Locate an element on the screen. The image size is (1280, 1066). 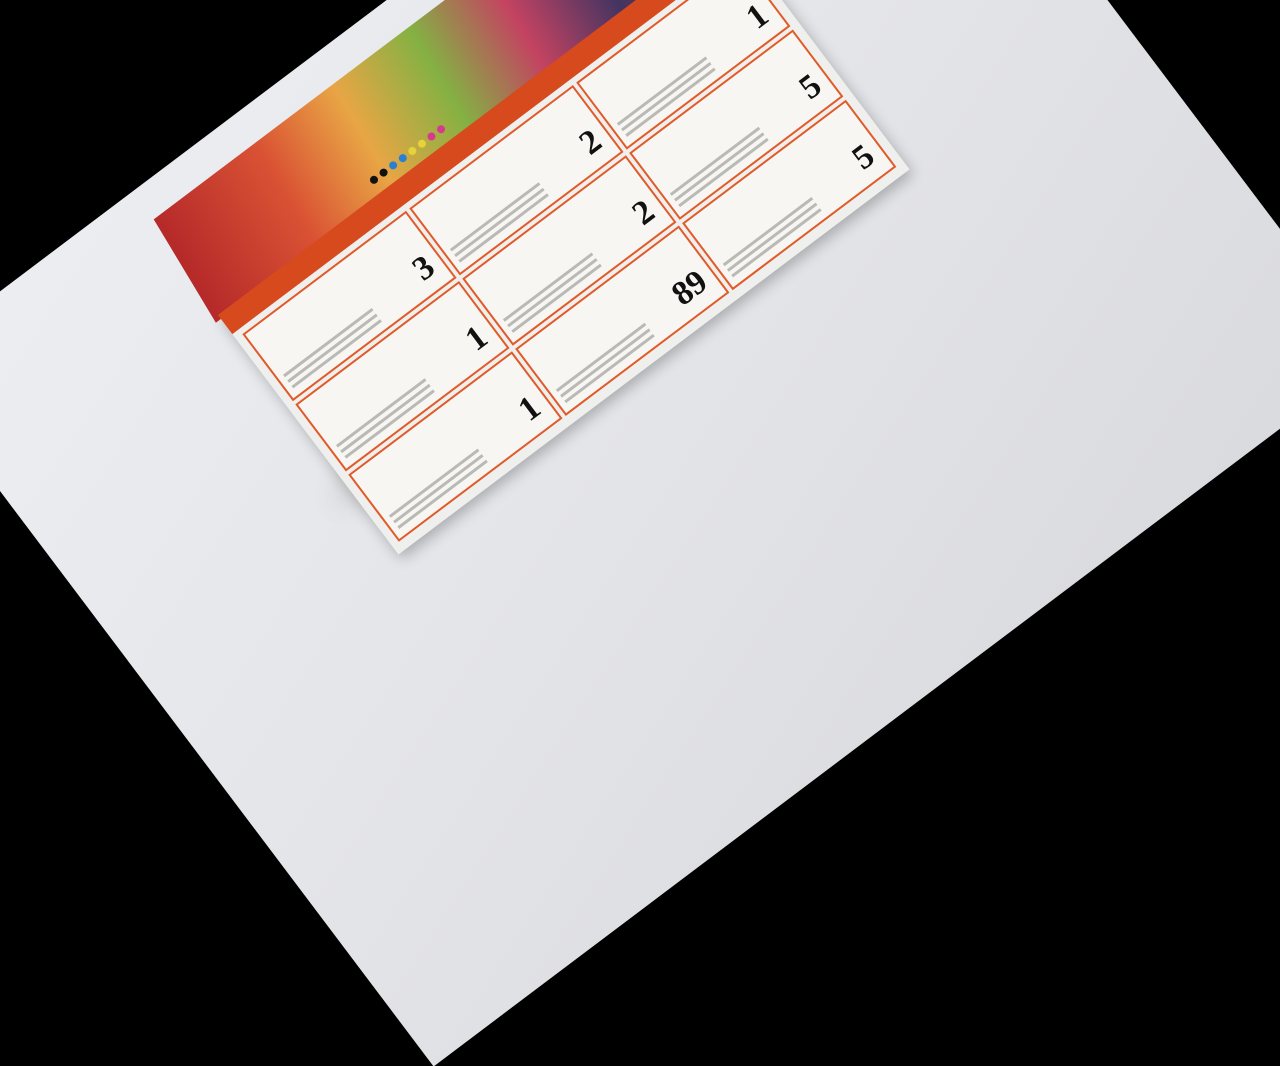
item-price: 89 is located at coordinates (690, 288).